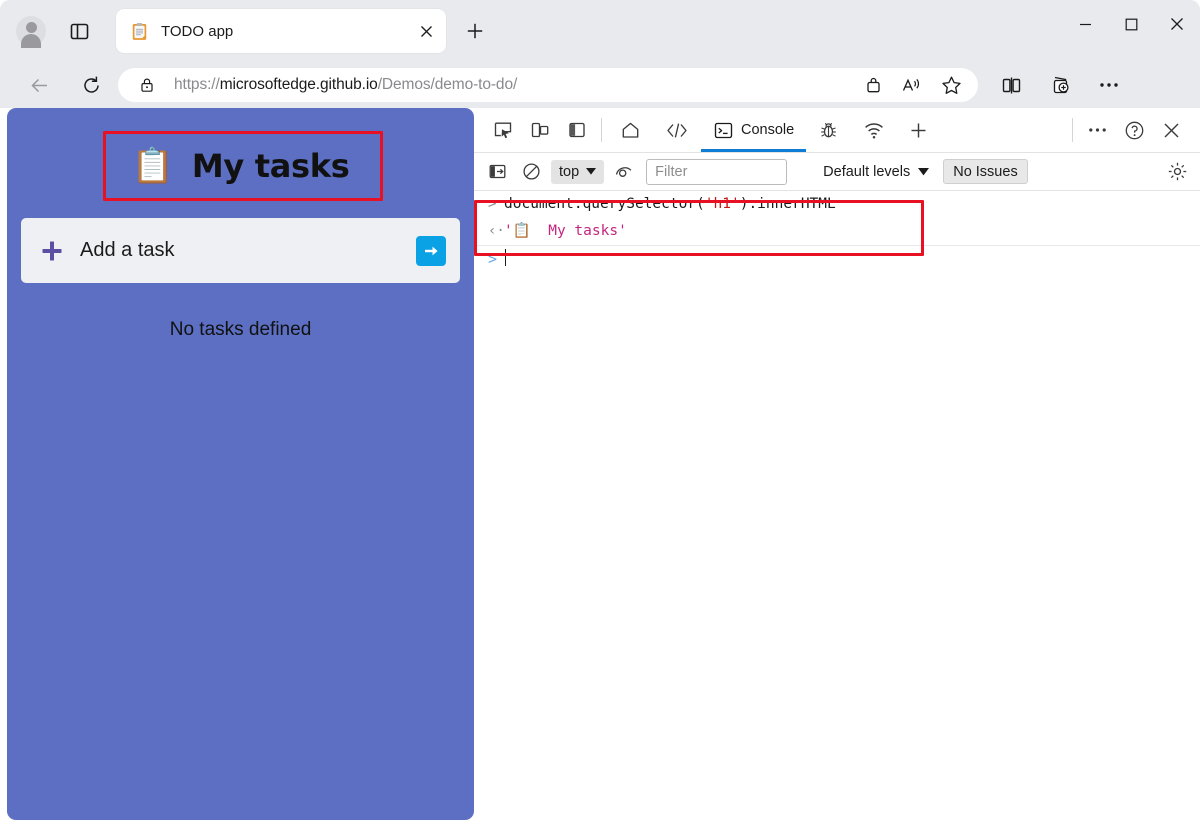  I want to click on clipboard-favicon, so click(139, 31).